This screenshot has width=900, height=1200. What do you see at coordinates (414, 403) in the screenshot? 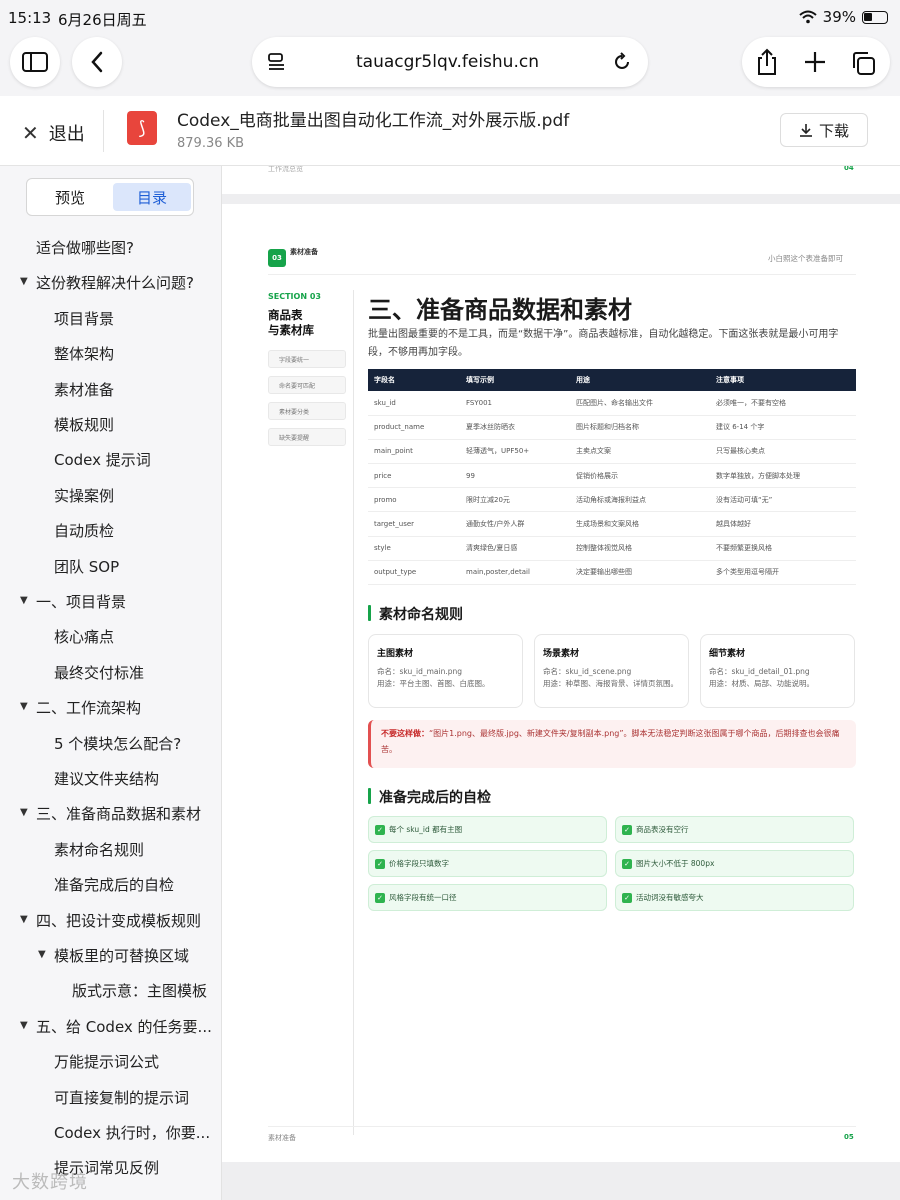
I see `table-cell: sku_id` at bounding box center [414, 403].